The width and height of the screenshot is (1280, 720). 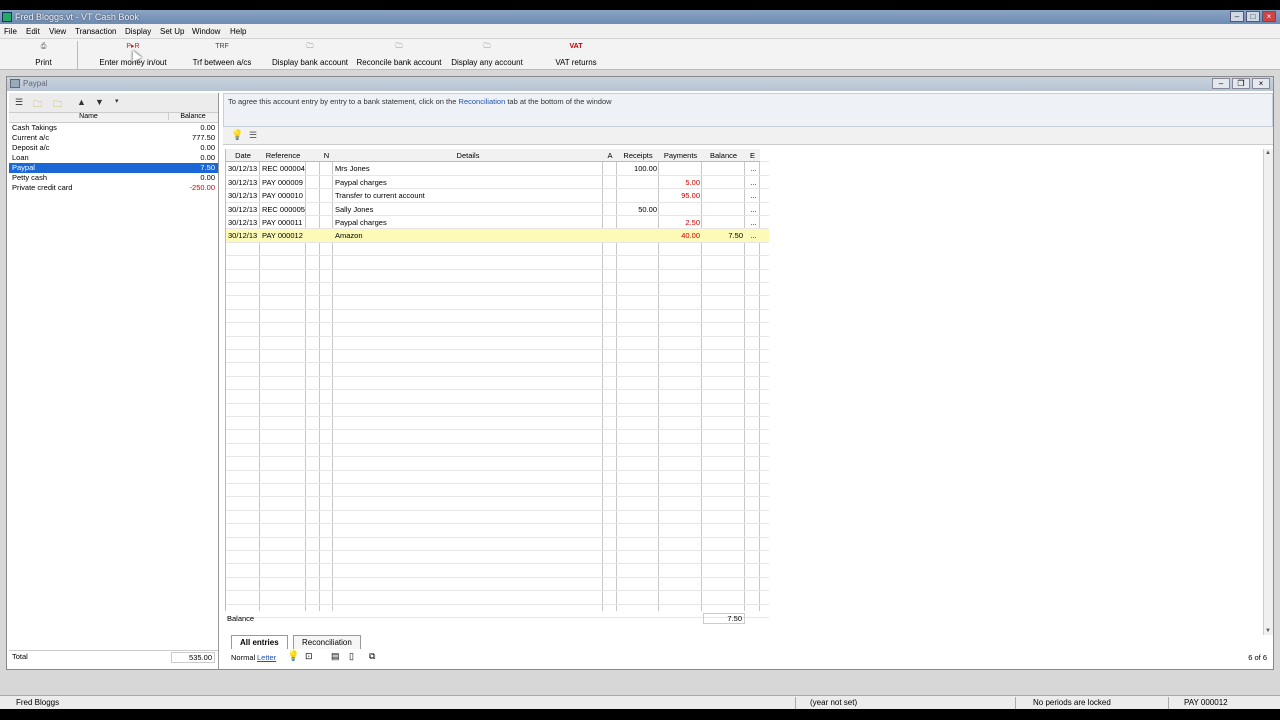 What do you see at coordinates (335, 656) in the screenshot?
I see `grid-view-icon: ▤` at bounding box center [335, 656].